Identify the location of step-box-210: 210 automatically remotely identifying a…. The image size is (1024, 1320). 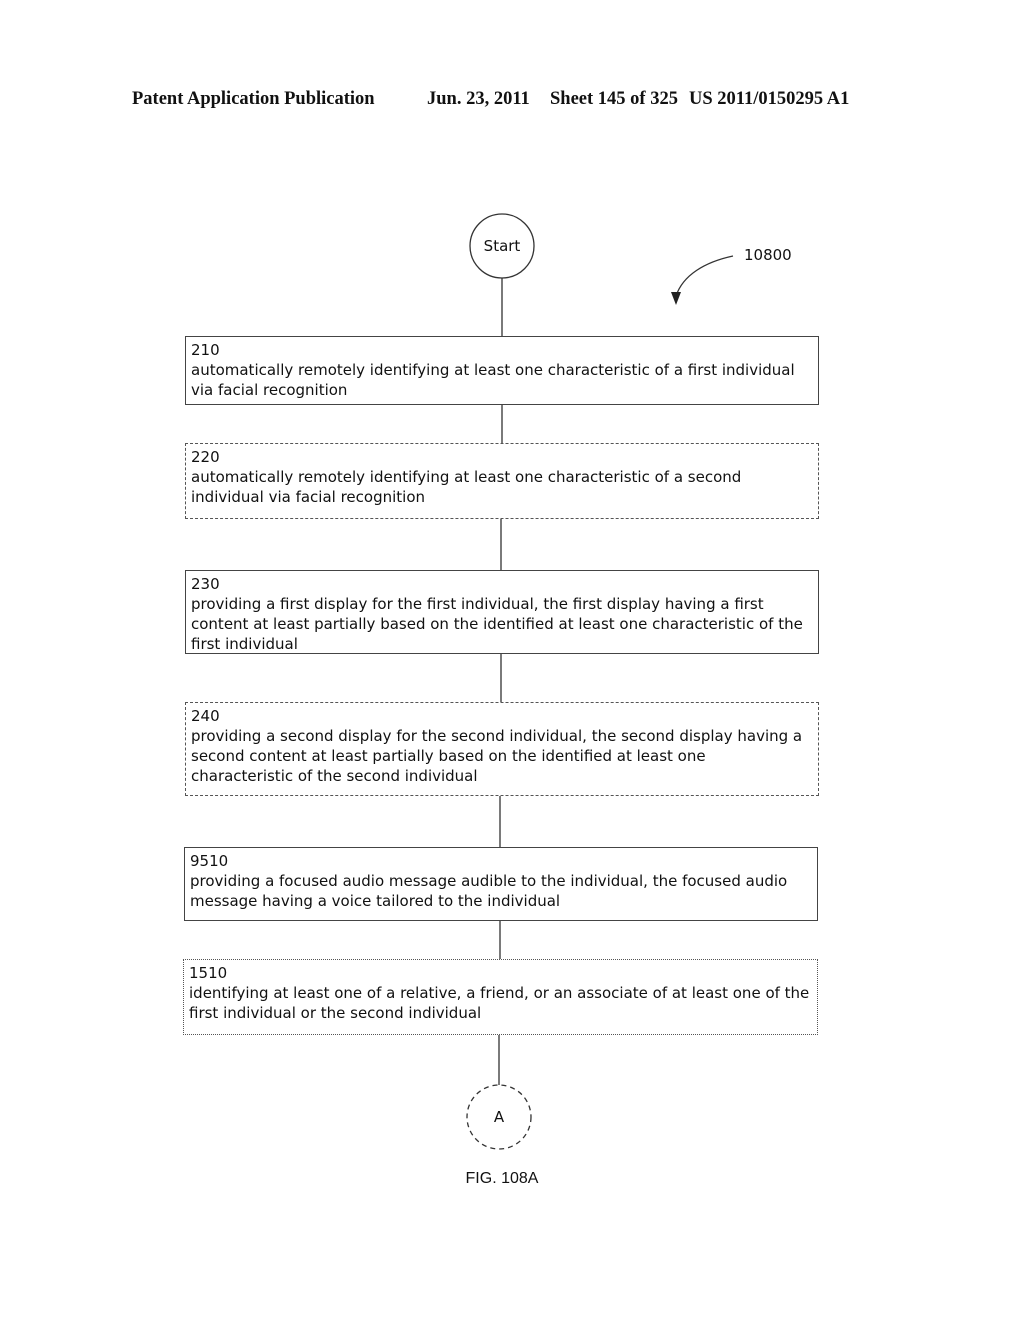
(502, 370).